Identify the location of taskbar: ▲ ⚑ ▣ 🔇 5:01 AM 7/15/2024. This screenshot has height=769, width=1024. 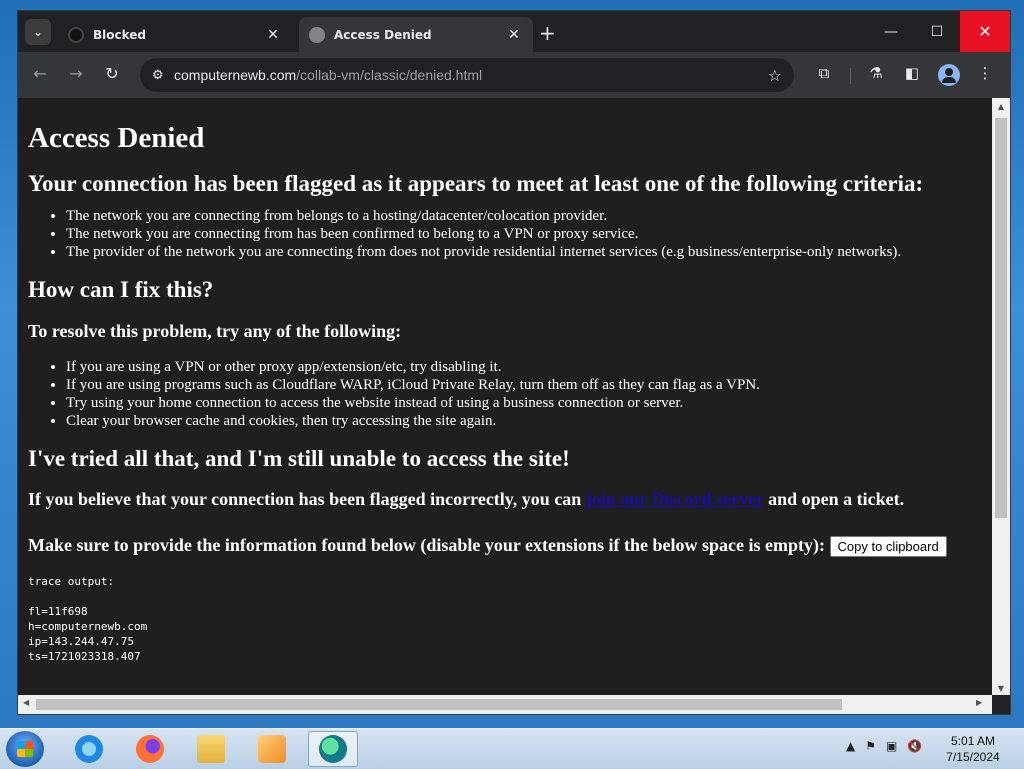
(512, 748).